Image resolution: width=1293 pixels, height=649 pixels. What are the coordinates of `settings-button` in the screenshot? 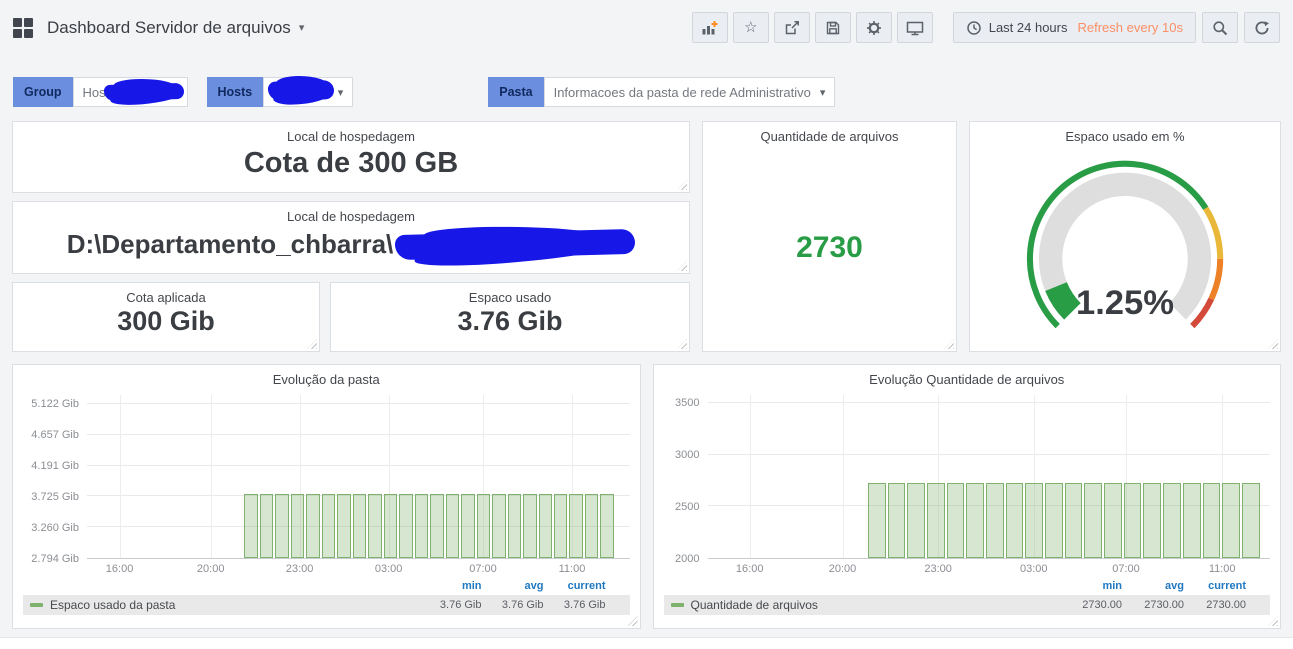 It's located at (873, 27).